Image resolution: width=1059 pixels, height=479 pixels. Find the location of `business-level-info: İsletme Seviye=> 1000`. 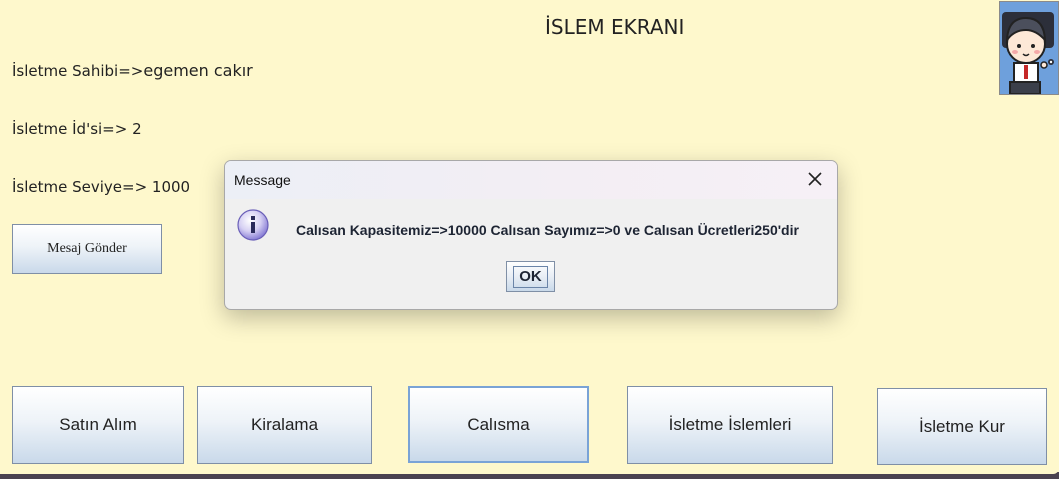

business-level-info: İsletme Seviye=> 1000 is located at coordinates (101, 187).